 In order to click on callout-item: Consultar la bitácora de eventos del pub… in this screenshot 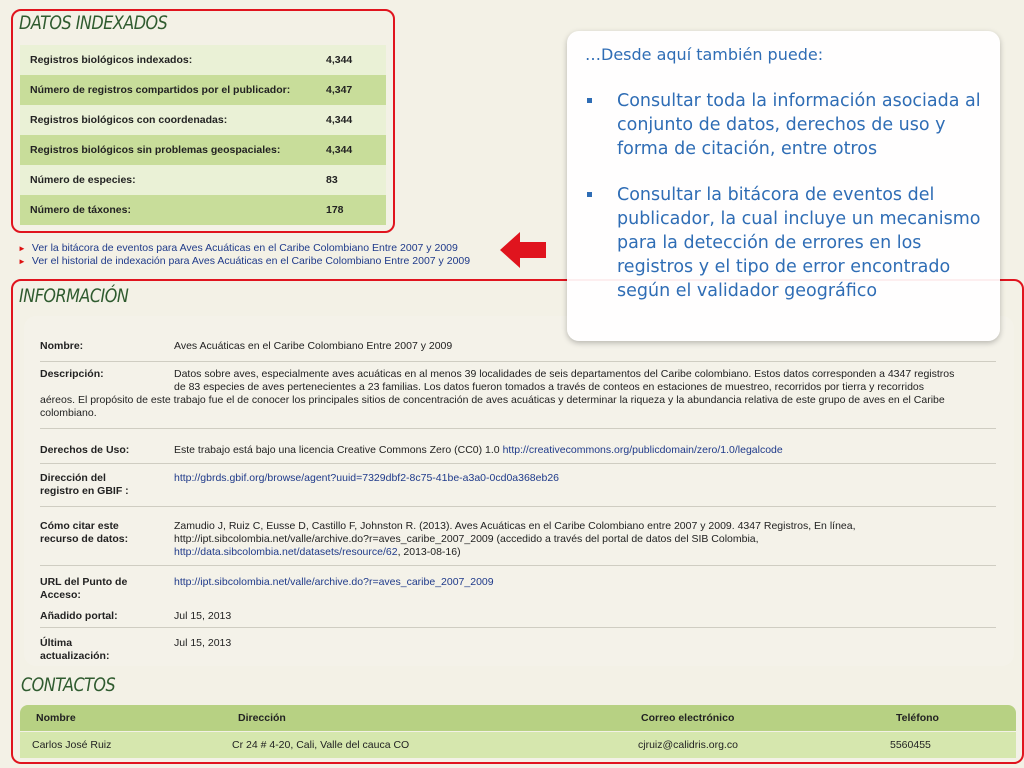, I will do `click(787, 243)`.